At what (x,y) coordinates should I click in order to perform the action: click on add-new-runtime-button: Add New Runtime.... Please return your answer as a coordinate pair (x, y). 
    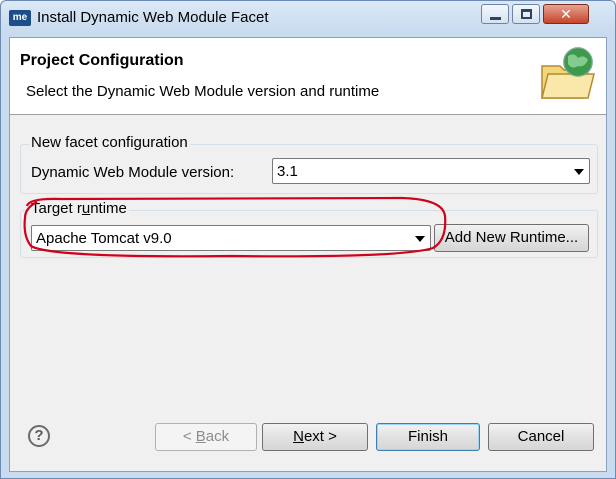
    Looking at the image, I should click on (511, 238).